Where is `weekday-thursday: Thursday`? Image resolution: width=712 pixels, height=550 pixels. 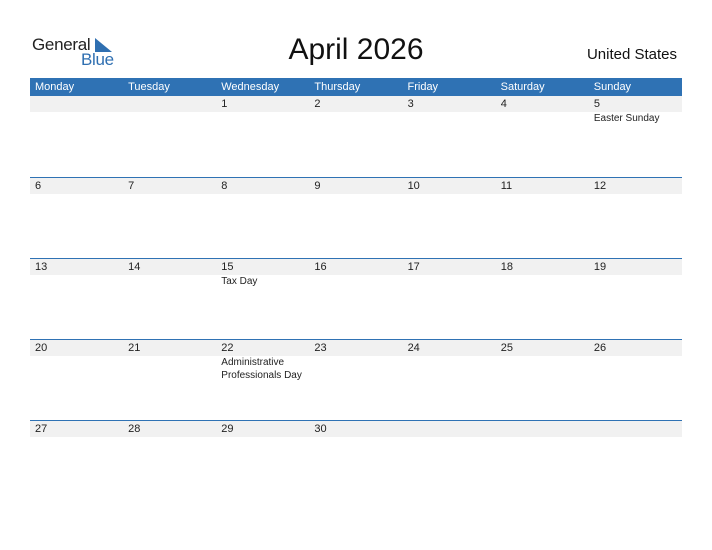
weekday-thursday: Thursday is located at coordinates (337, 87).